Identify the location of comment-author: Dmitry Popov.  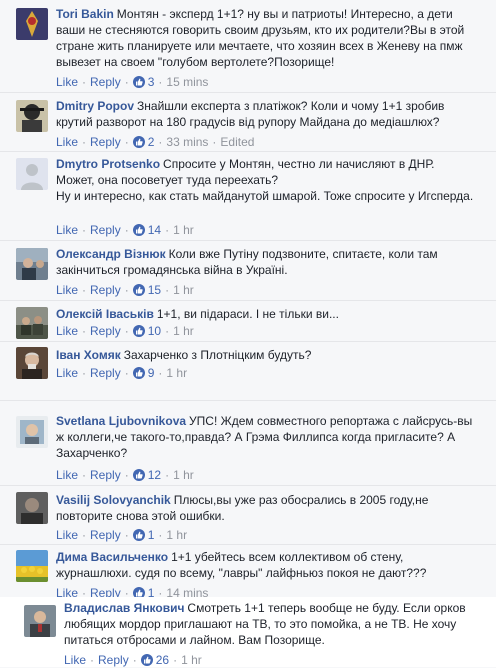
(95, 106).